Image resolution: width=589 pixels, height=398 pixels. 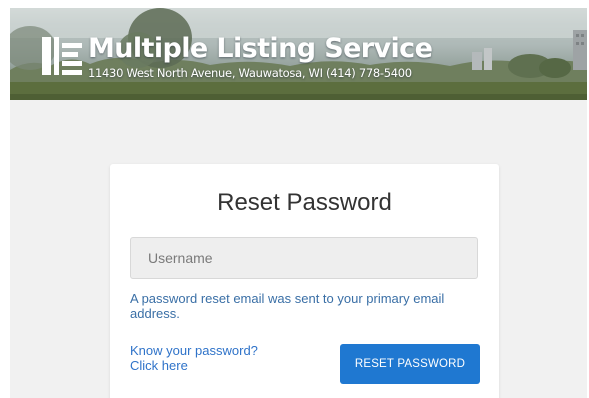 What do you see at coordinates (304, 202) in the screenshot?
I see `page-title: Reset Password` at bounding box center [304, 202].